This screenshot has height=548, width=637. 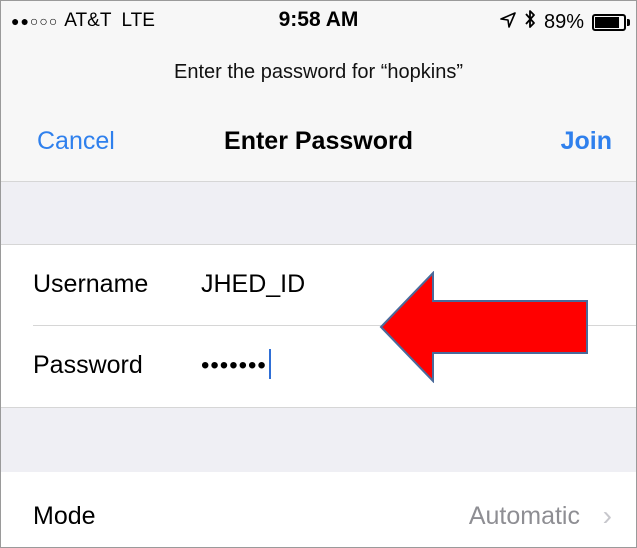 What do you see at coordinates (586, 141) in the screenshot?
I see `join-button: Join` at bounding box center [586, 141].